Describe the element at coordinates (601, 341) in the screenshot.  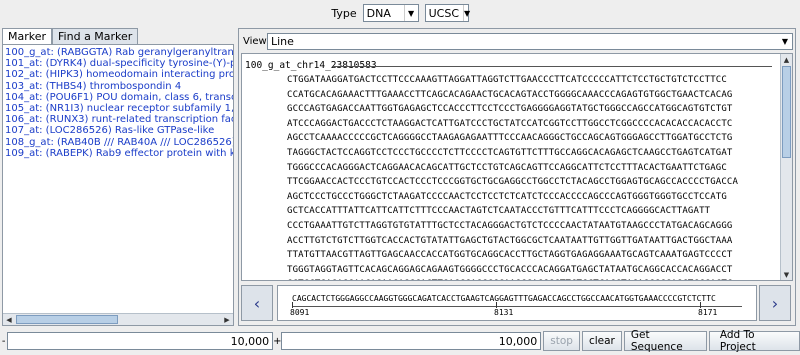
I see `clear-button: clear` at that location.